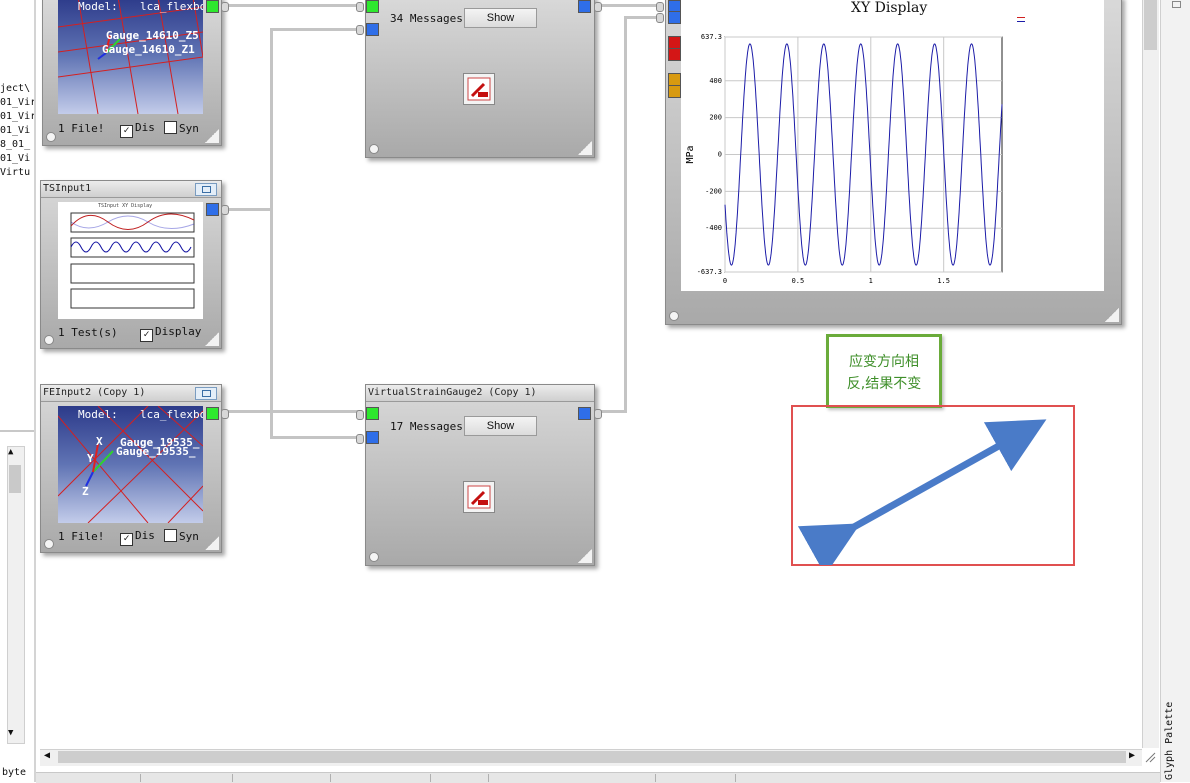 The image size is (1190, 783). What do you see at coordinates (480, 393) in the screenshot?
I see `glyph-title: VirtualStrainGauge2 (Copy 1)` at bounding box center [480, 393].